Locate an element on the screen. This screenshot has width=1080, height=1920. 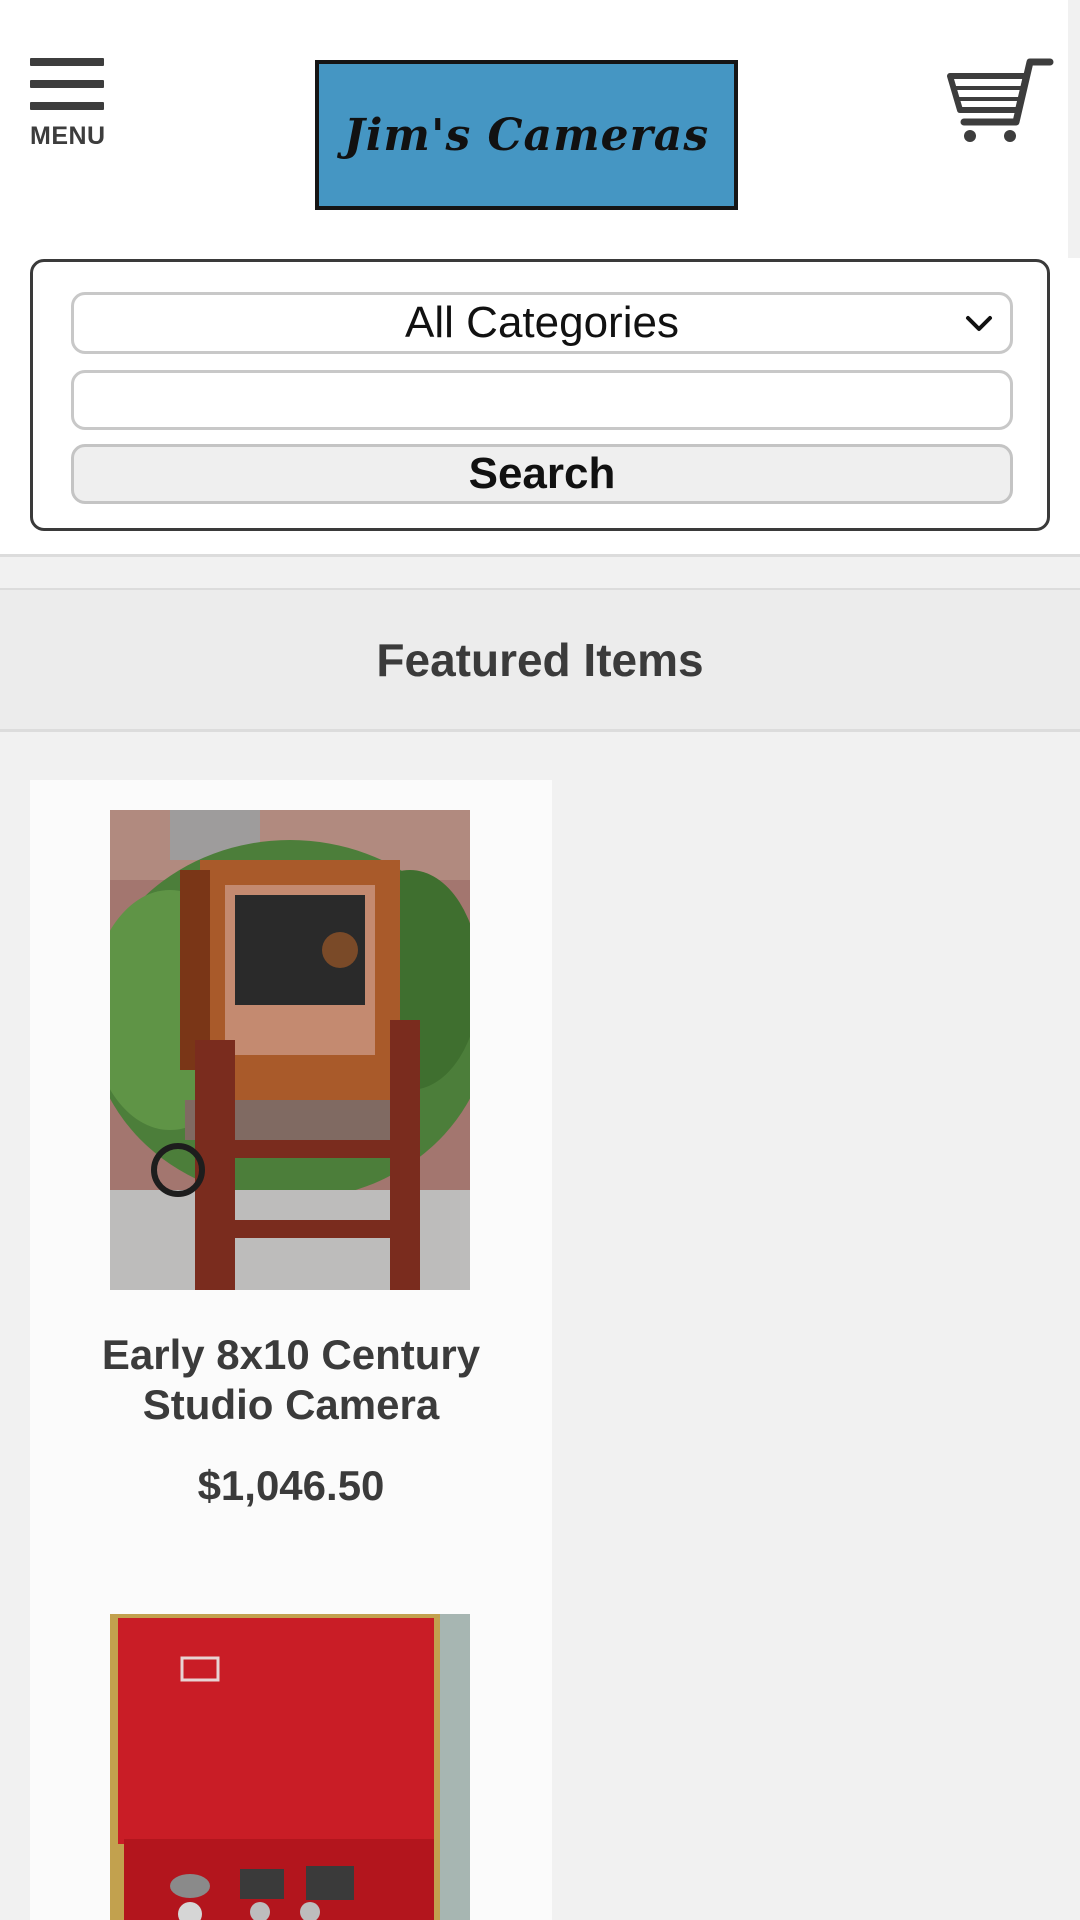
scrollbar-track is located at coordinates (1074, 129).